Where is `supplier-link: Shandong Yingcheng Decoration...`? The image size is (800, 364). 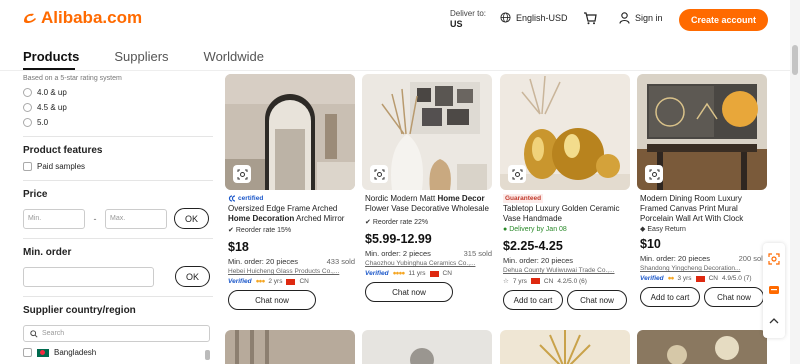
supplier-link: Shandong Yingcheng Decoration... is located at coordinates (703, 268).